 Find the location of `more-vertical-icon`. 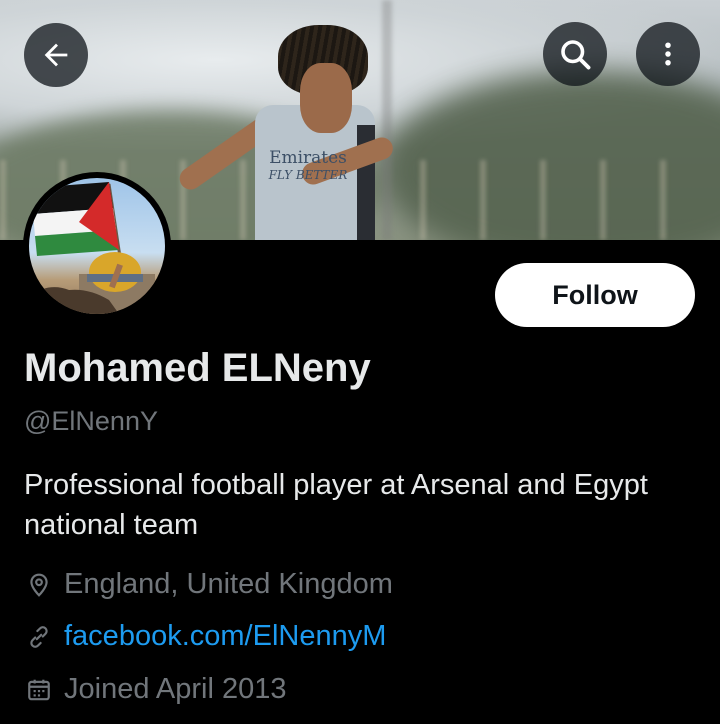

more-vertical-icon is located at coordinates (668, 54).